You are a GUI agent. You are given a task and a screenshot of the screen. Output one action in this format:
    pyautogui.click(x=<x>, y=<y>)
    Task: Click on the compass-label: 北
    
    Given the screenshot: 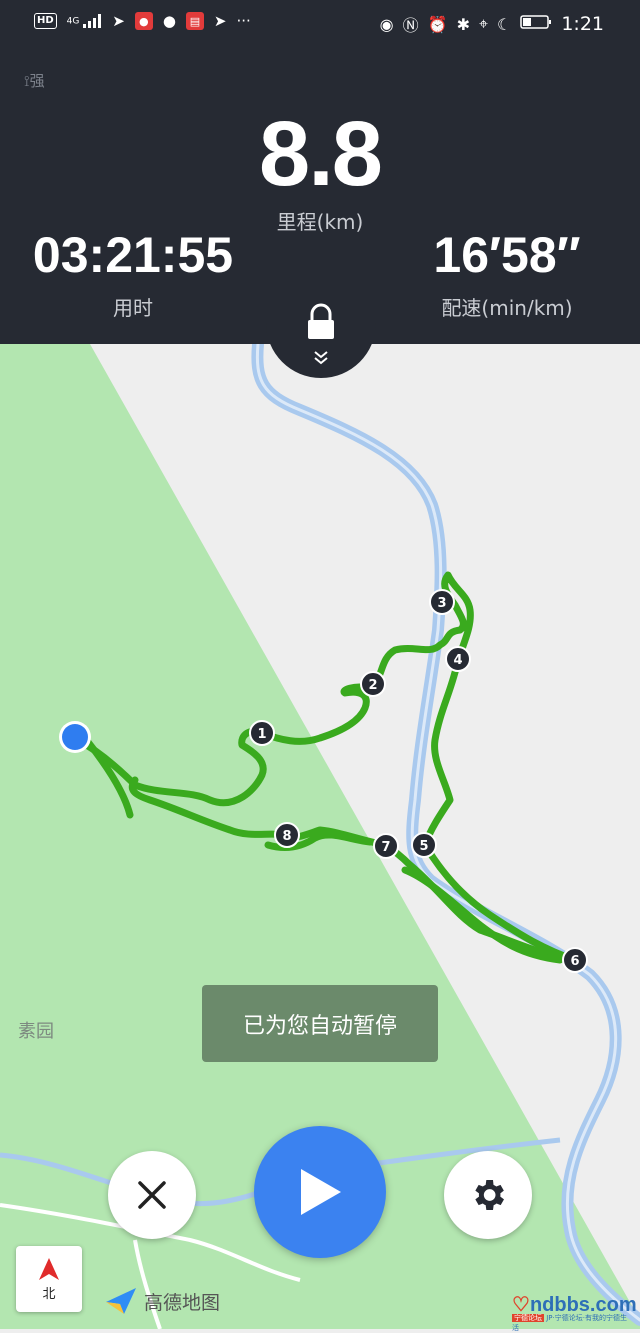 What is the action you would take?
    pyautogui.click(x=49, y=1294)
    